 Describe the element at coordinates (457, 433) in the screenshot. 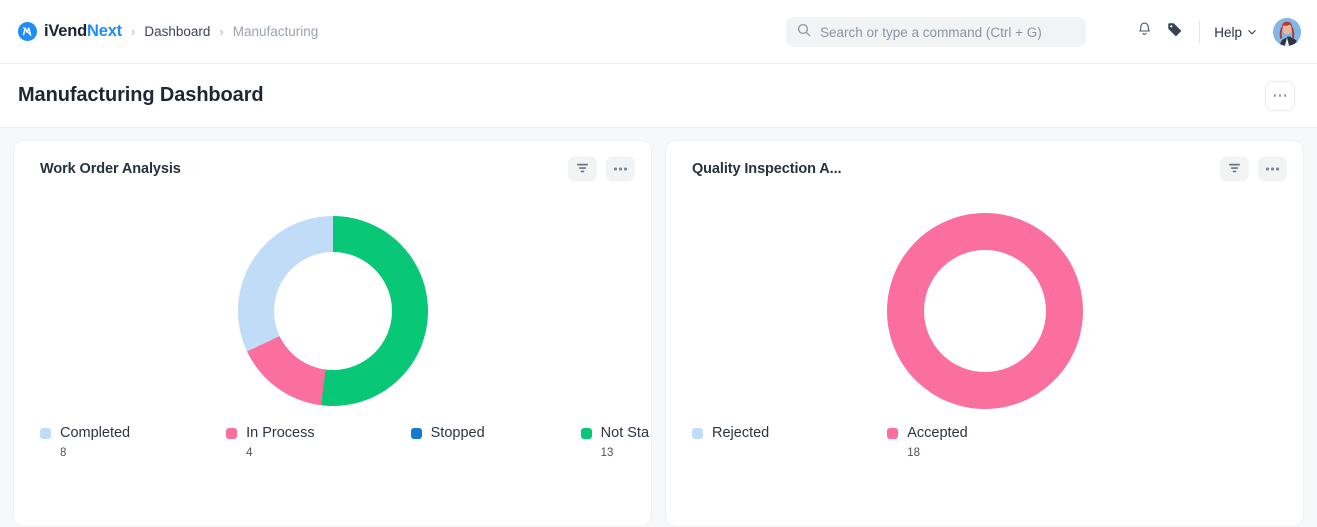

I see `legend-label: Stopped` at that location.